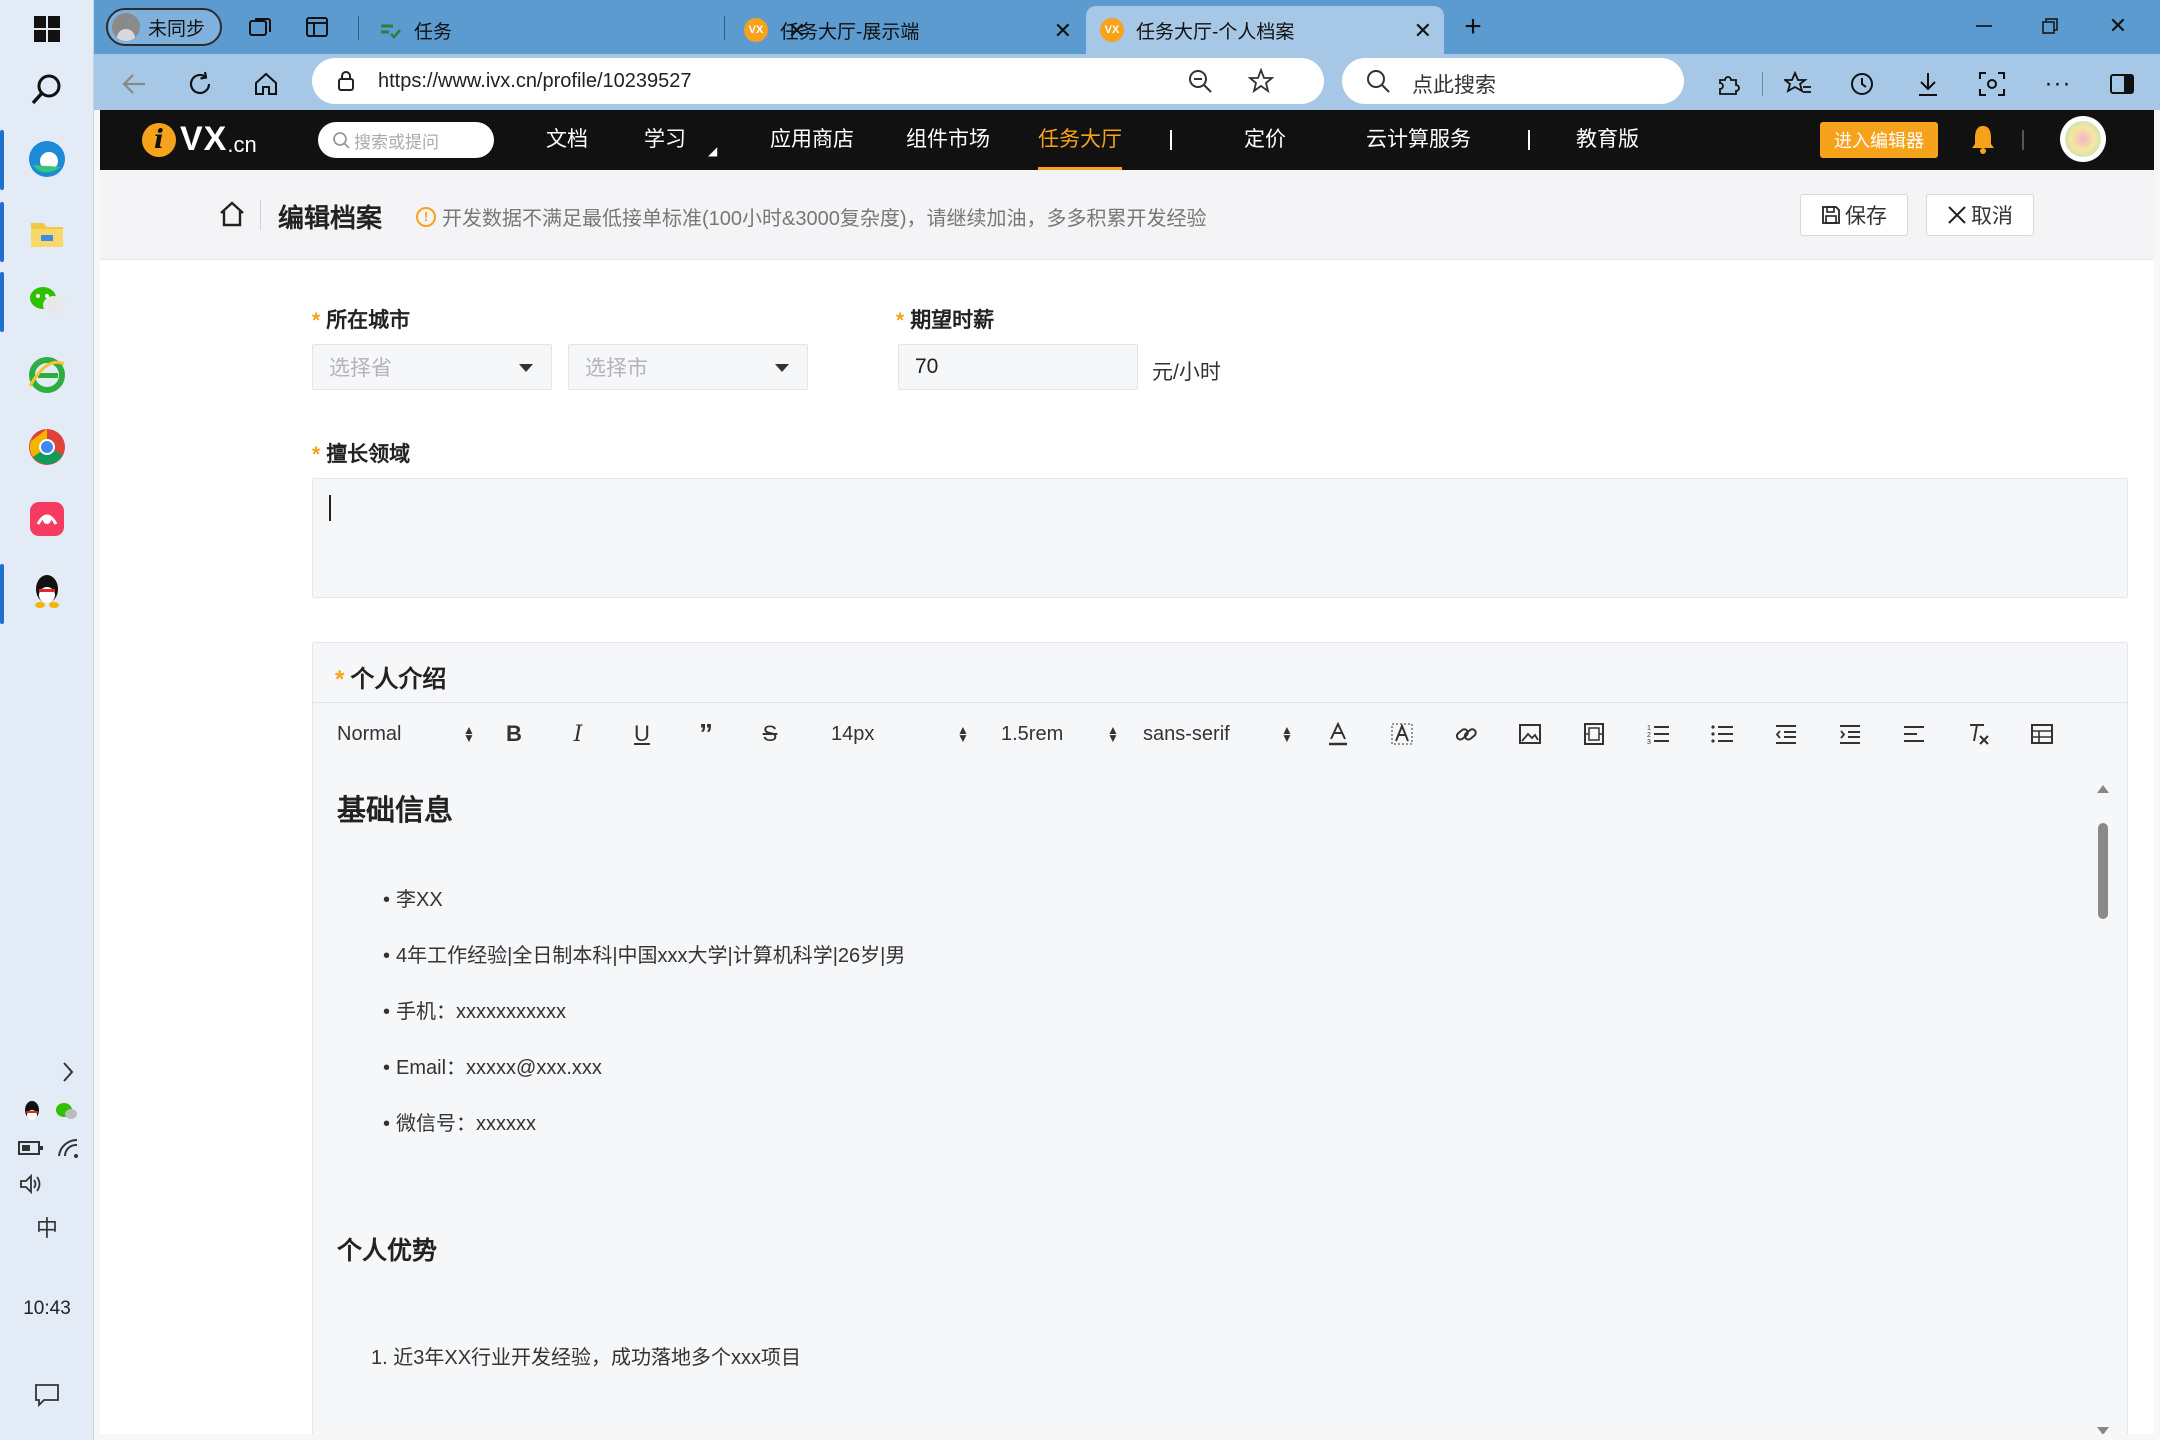 This screenshot has width=2160, height=1440. I want to click on underline-icon: U, so click(642, 734).